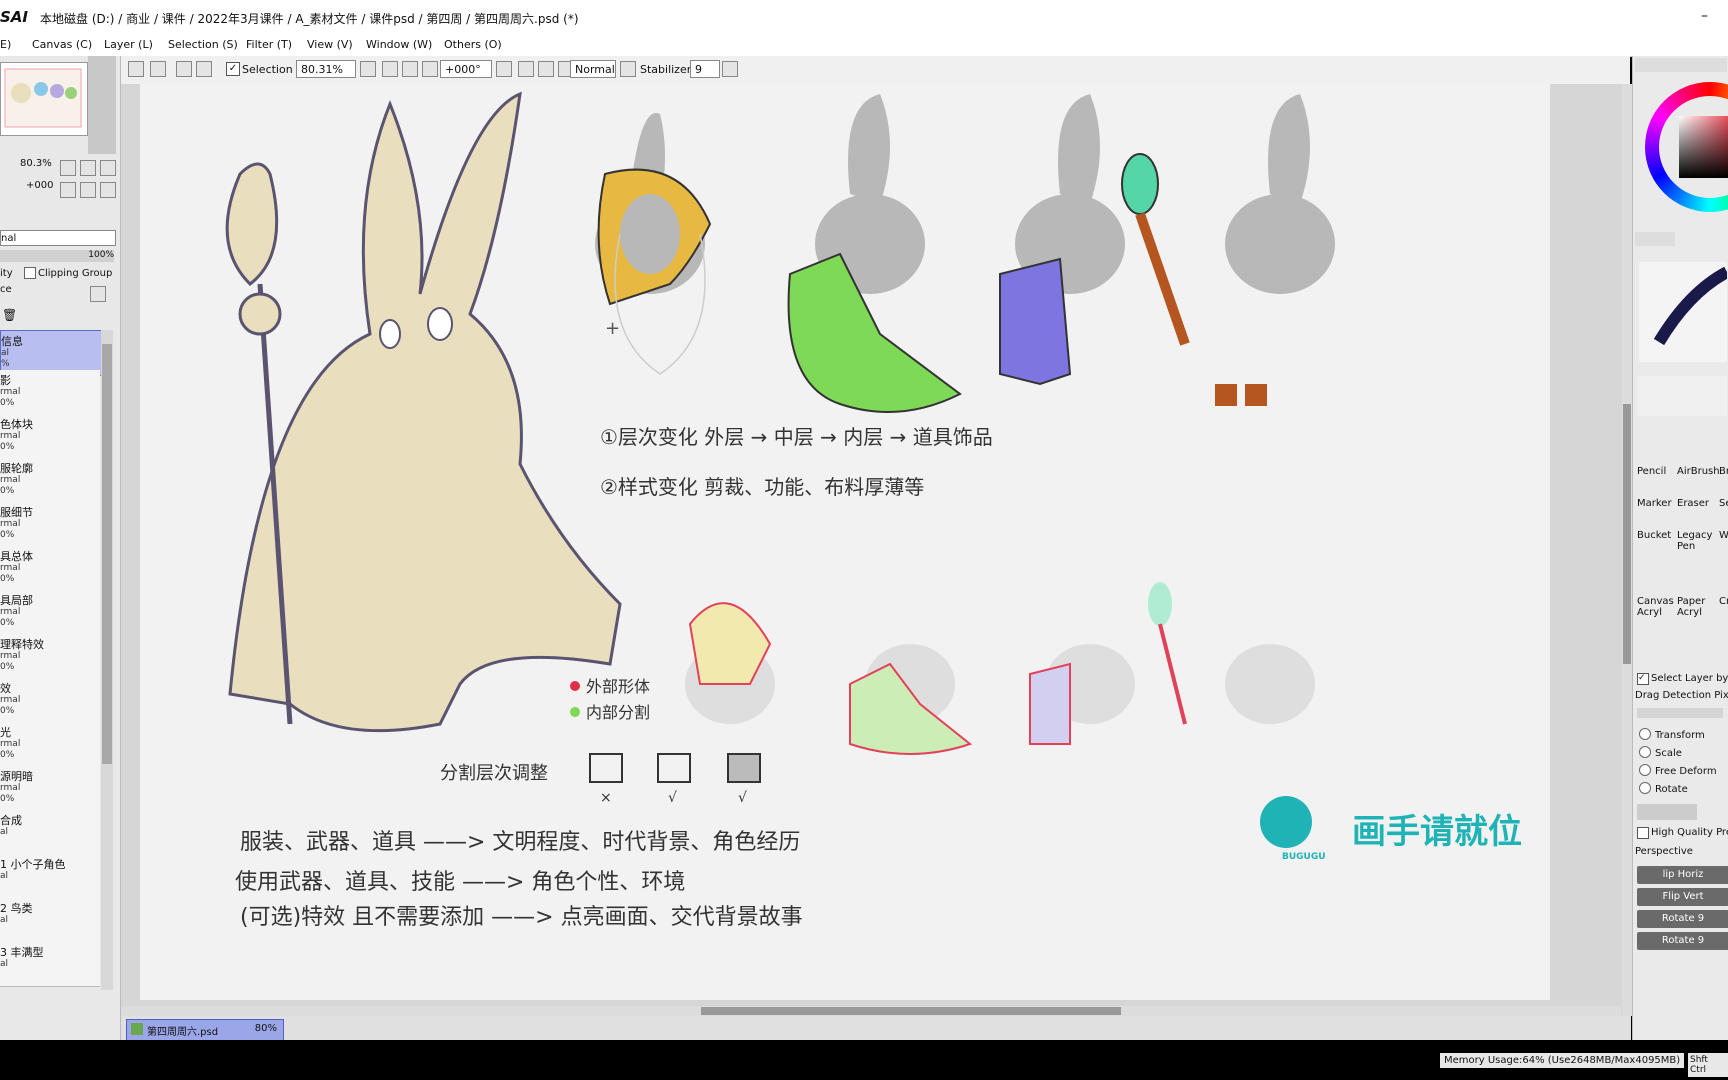 The width and height of the screenshot is (1728, 1080). What do you see at coordinates (330, 44) in the screenshot?
I see `menu-view: View (V)` at bounding box center [330, 44].